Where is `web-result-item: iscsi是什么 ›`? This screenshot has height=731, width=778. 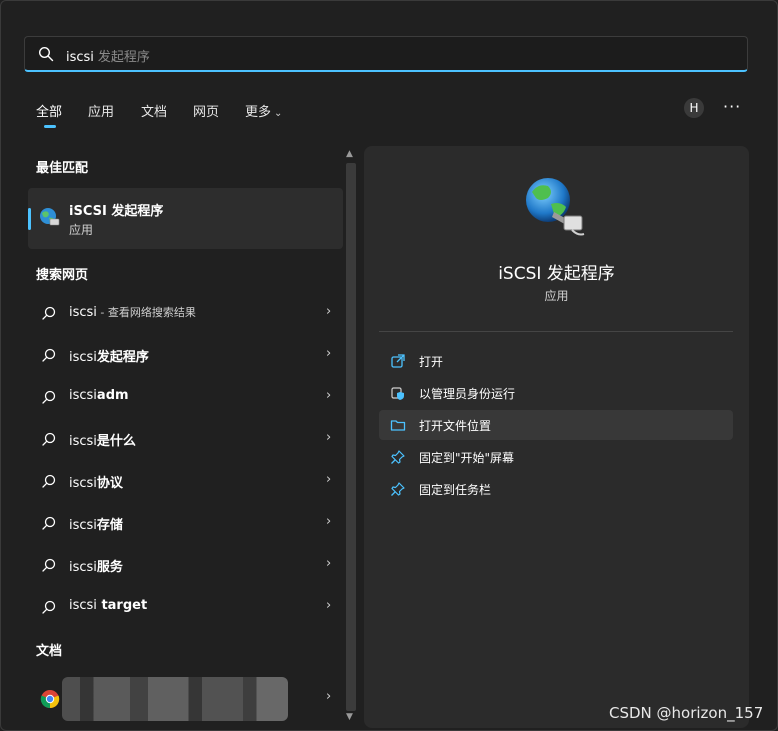
web-result-item: iscsi是什么 › is located at coordinates (185, 439).